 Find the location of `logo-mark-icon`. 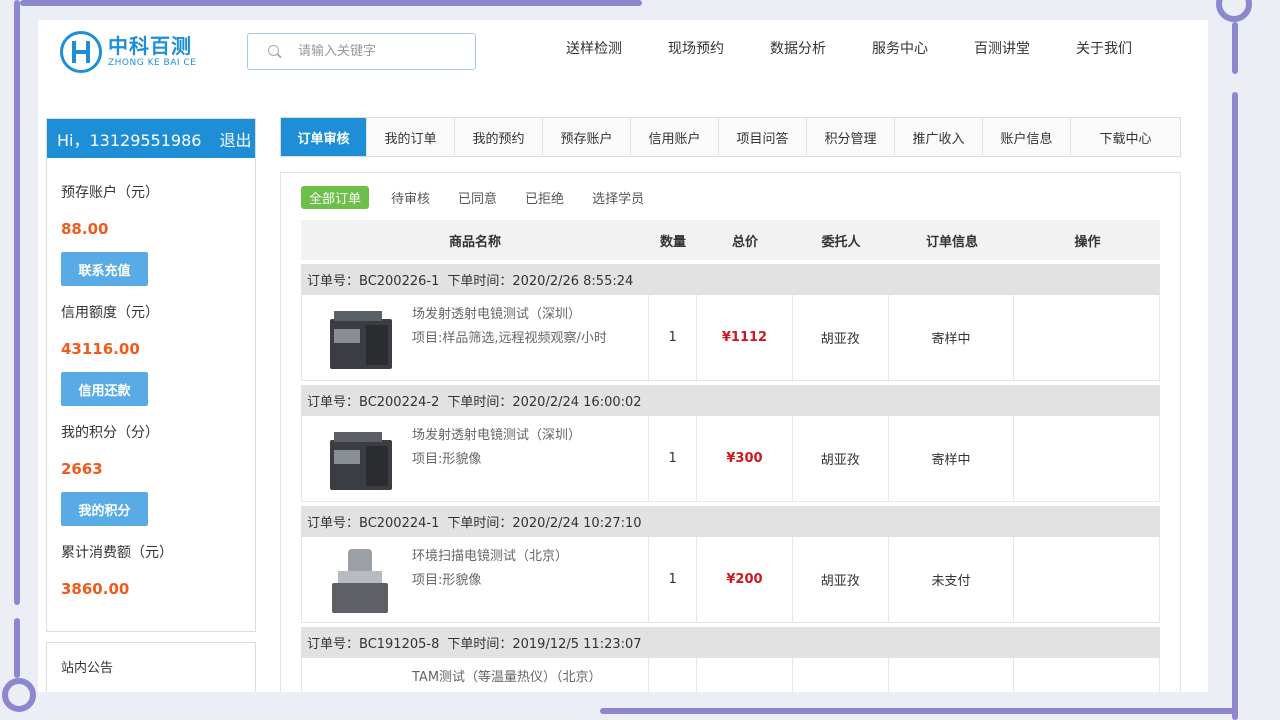

logo-mark-icon is located at coordinates (81, 52).